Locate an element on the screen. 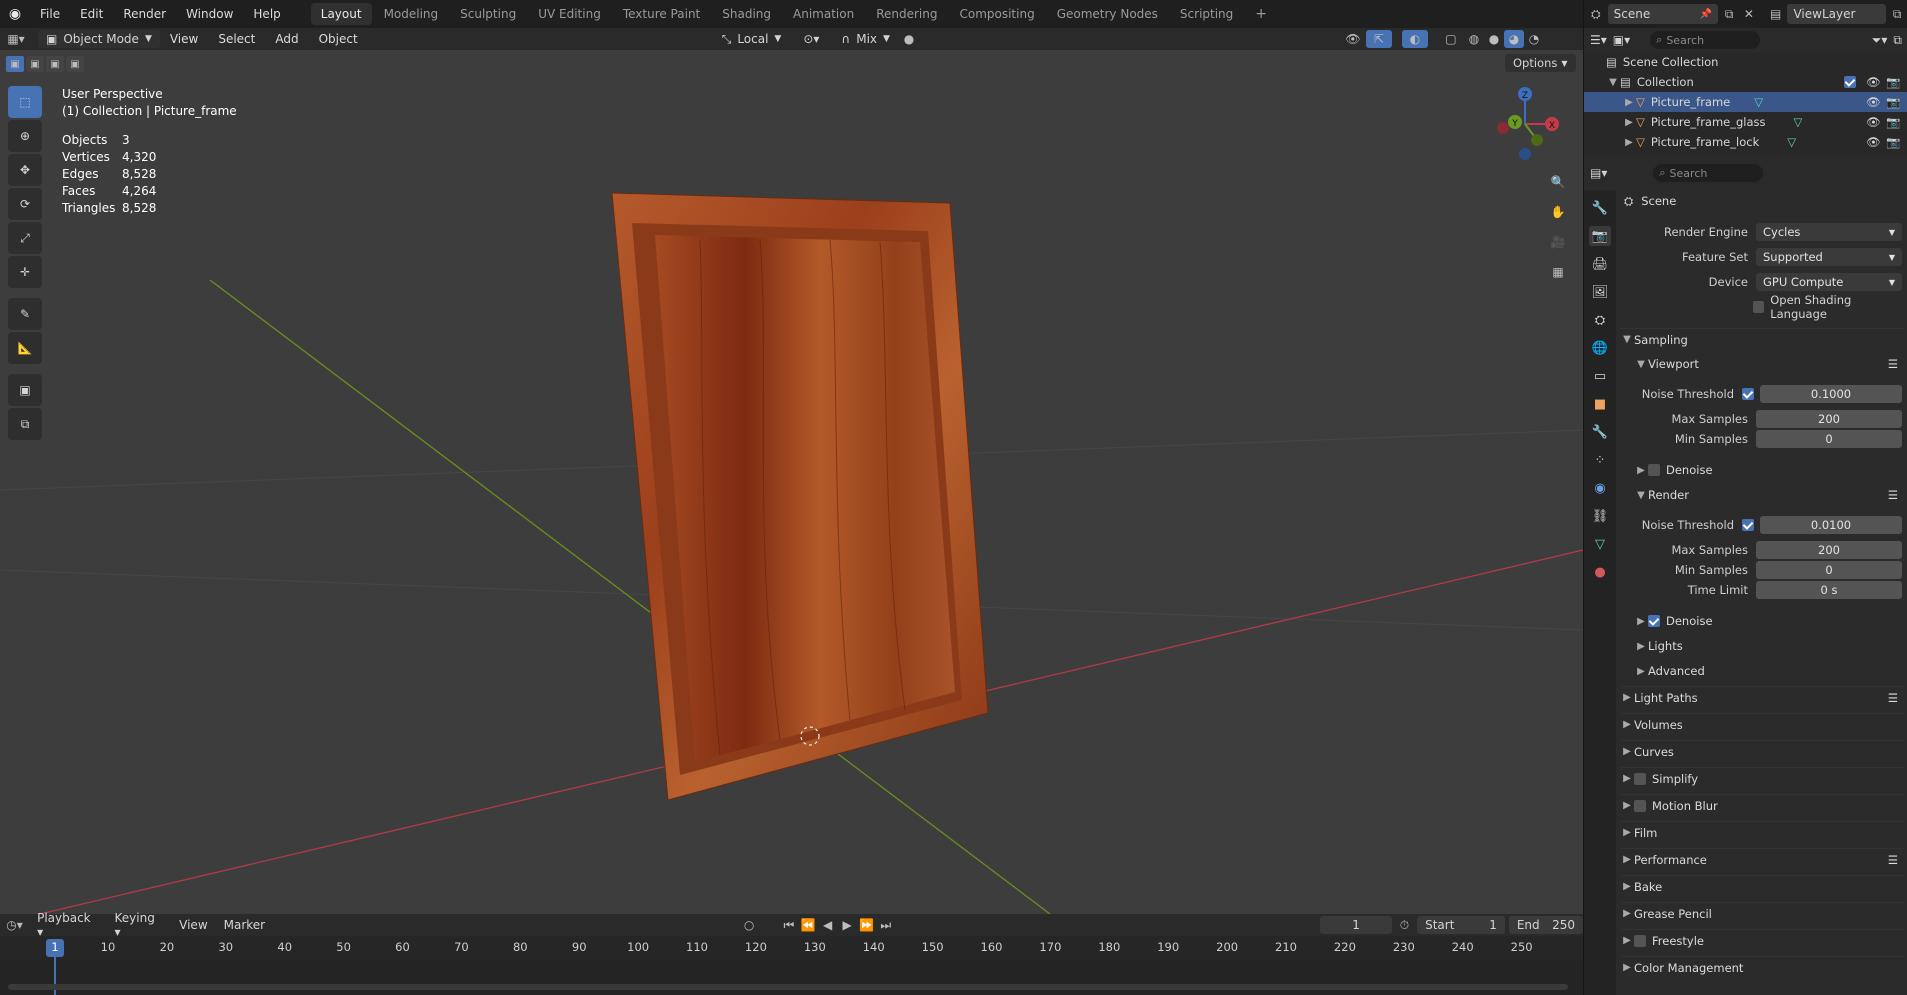 Image resolution: width=1907 pixels, height=995 pixels. panel-curves: ▶ Curves is located at coordinates (1762, 751).